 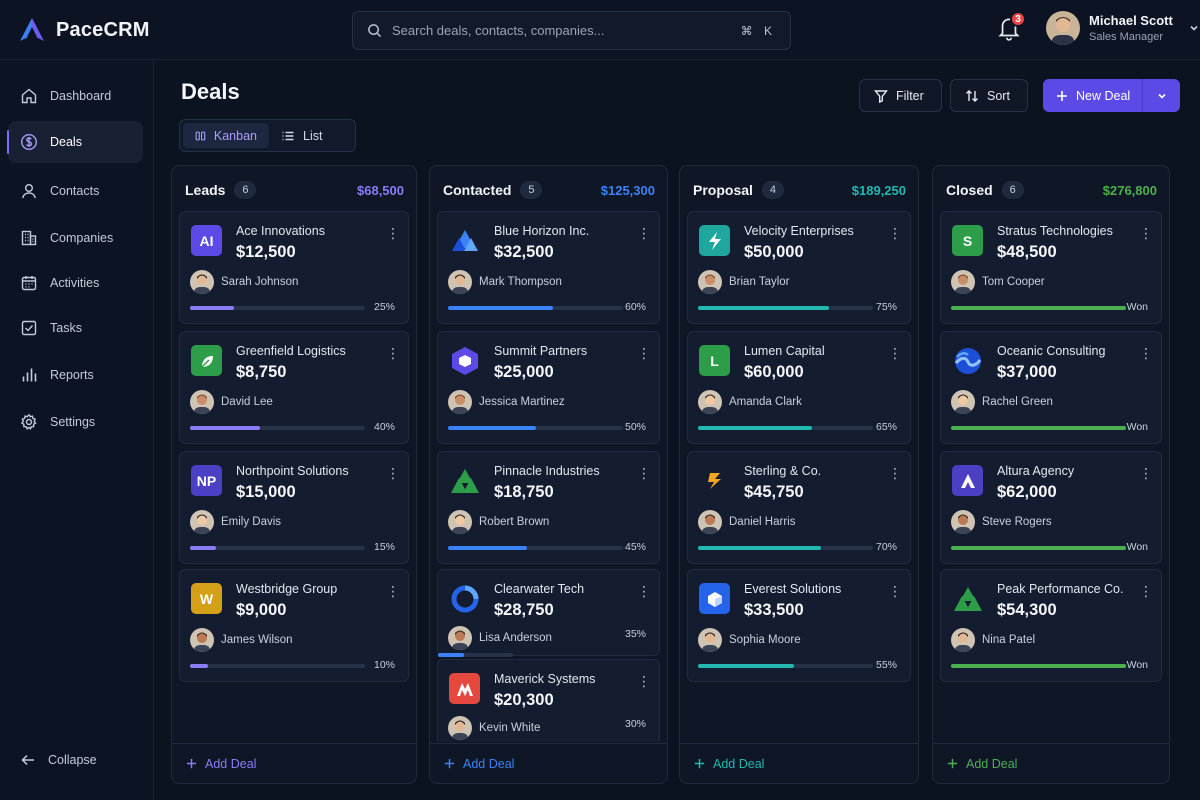 What do you see at coordinates (301, 135) in the screenshot?
I see `list-view-button: List` at bounding box center [301, 135].